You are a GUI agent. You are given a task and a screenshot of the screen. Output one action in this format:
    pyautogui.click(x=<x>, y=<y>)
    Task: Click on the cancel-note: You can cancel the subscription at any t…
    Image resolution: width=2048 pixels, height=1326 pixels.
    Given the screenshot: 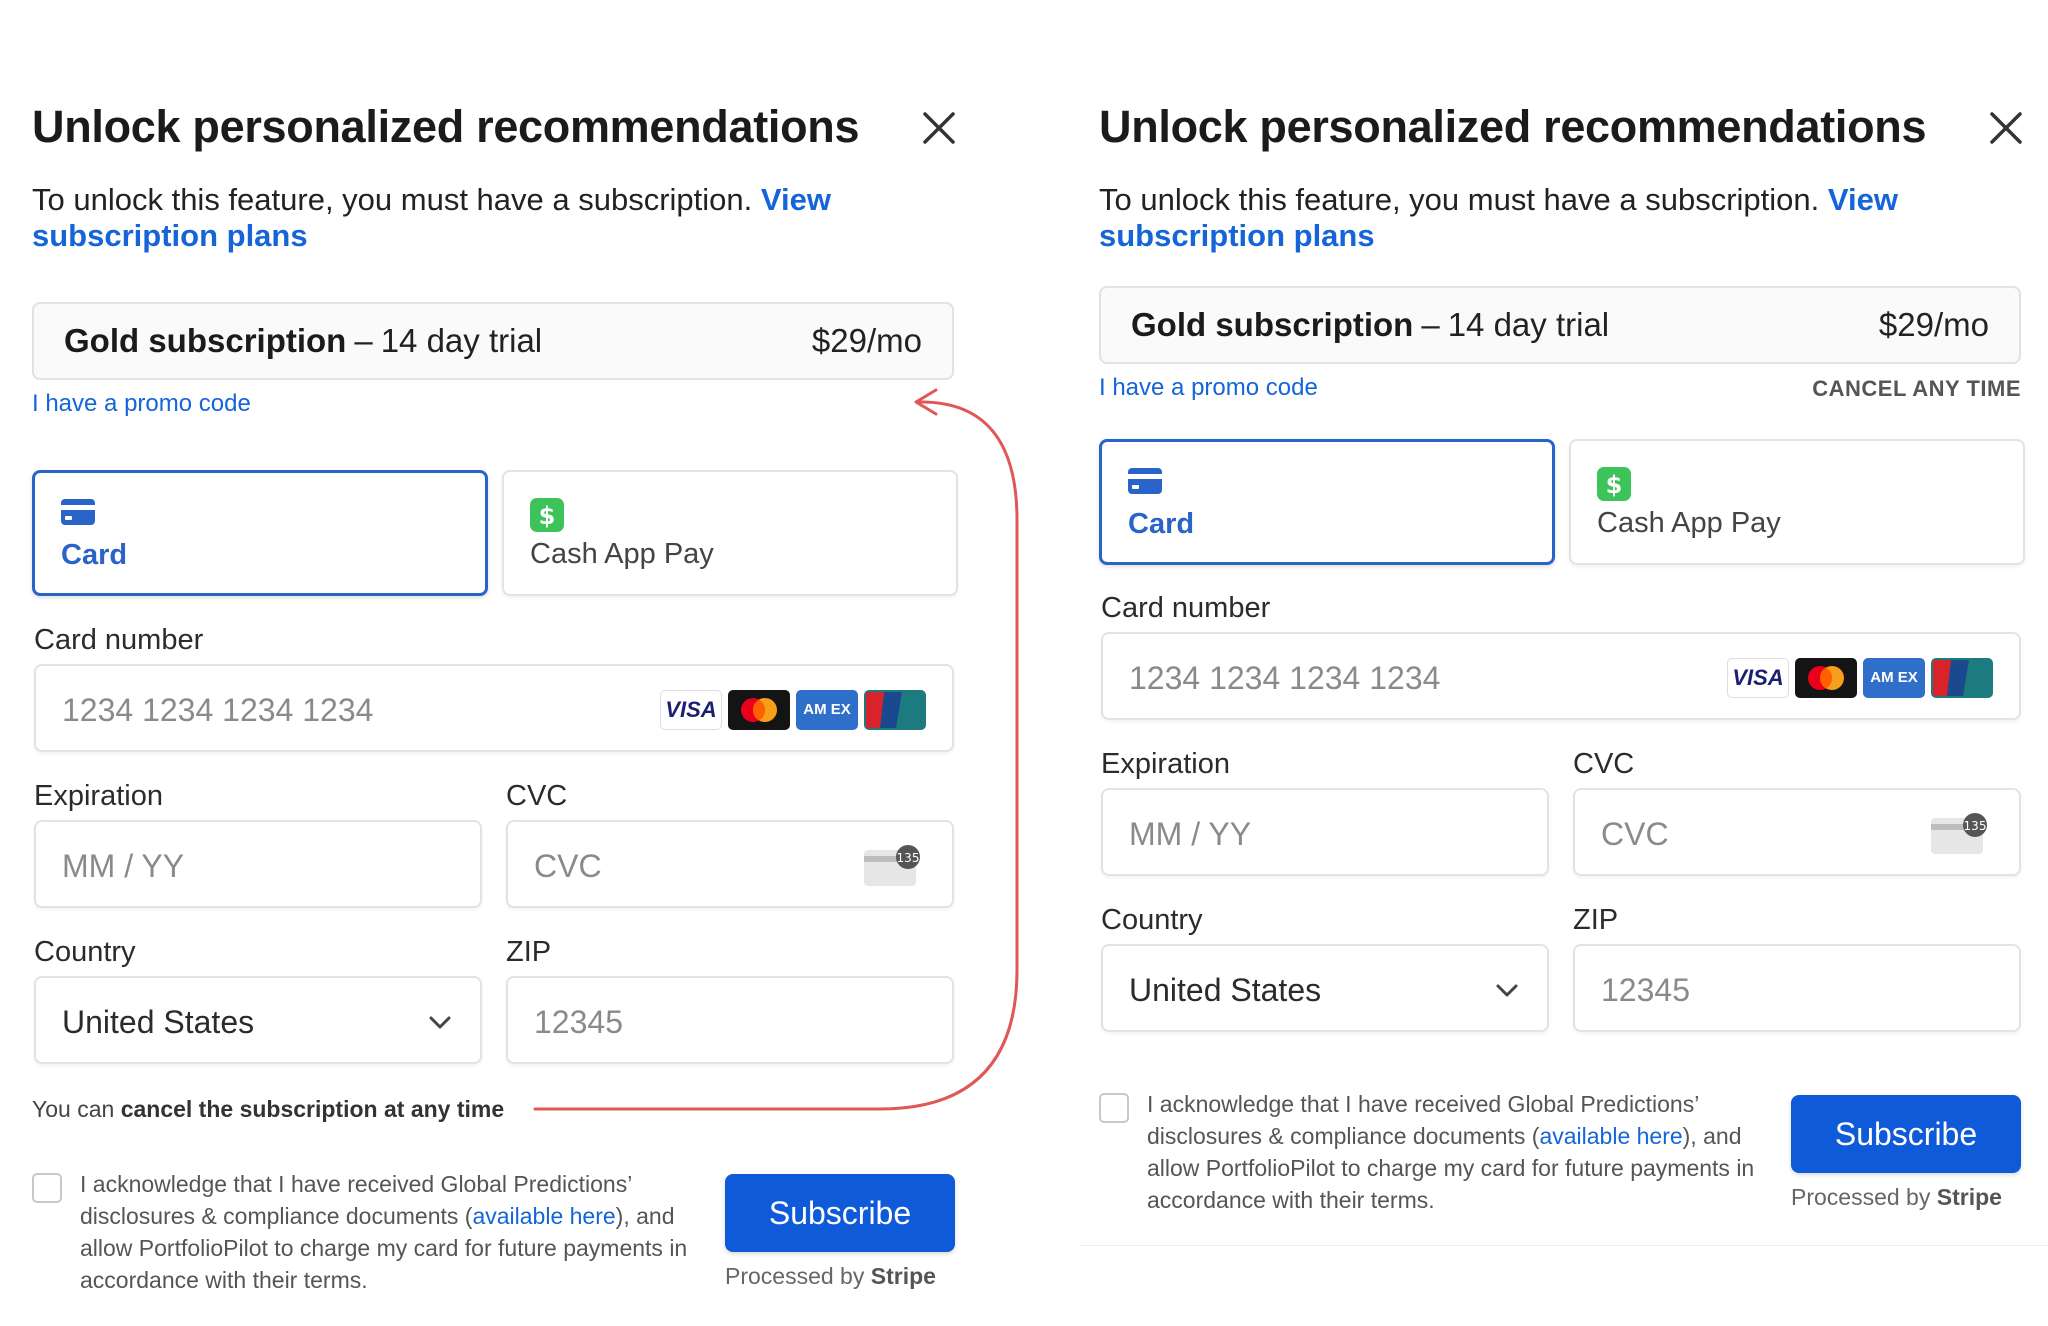 What is the action you would take?
    pyautogui.click(x=268, y=1109)
    